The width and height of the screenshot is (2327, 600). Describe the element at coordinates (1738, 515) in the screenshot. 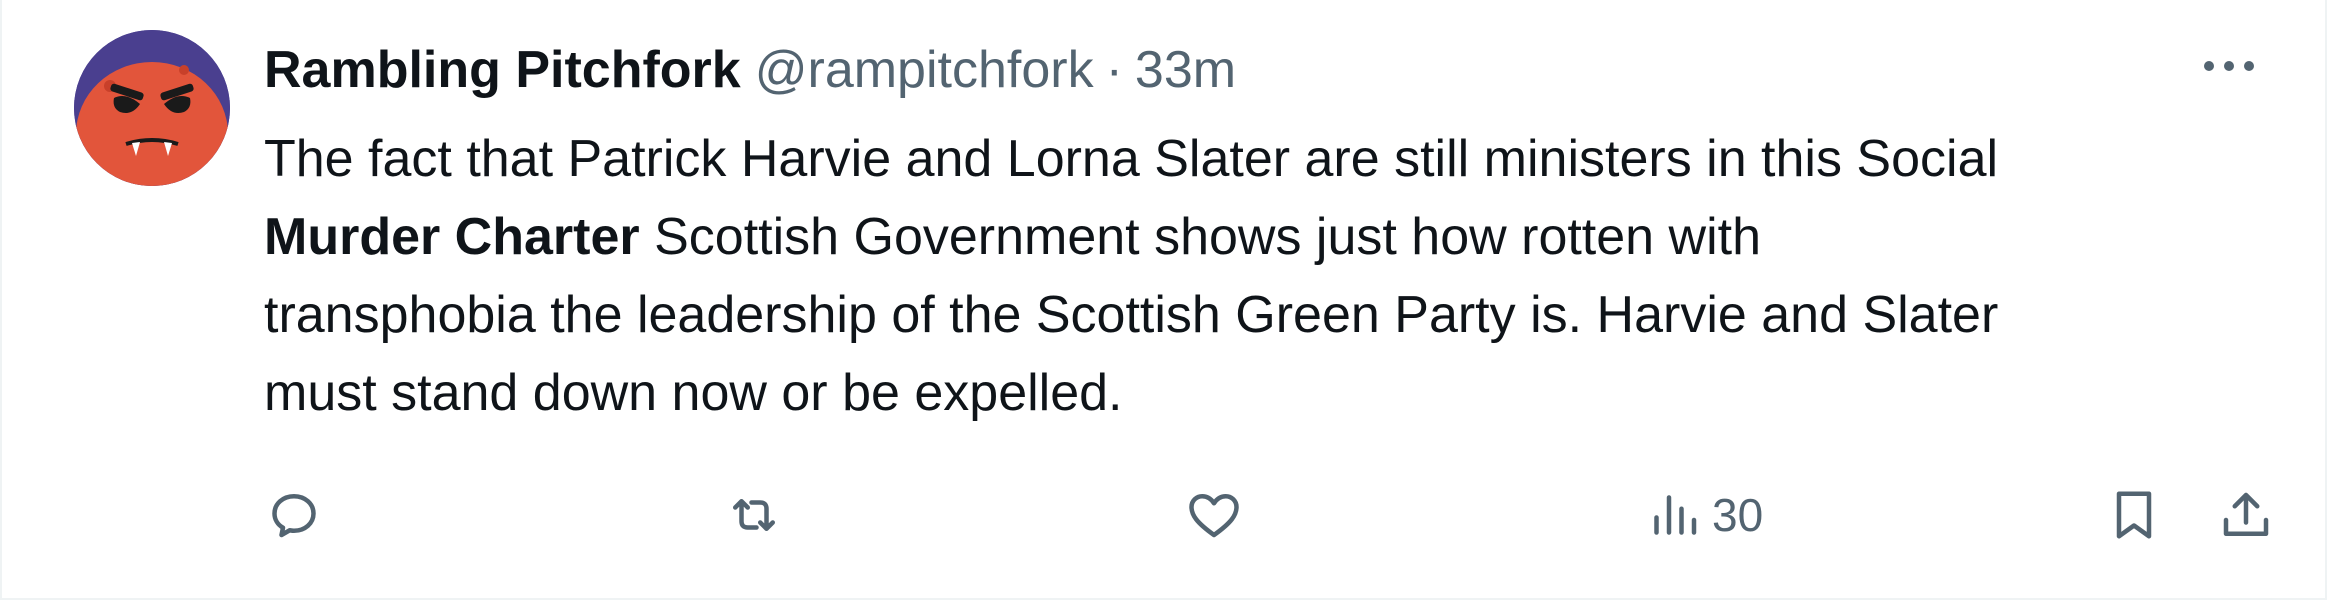

I see `views-count: 30` at that location.